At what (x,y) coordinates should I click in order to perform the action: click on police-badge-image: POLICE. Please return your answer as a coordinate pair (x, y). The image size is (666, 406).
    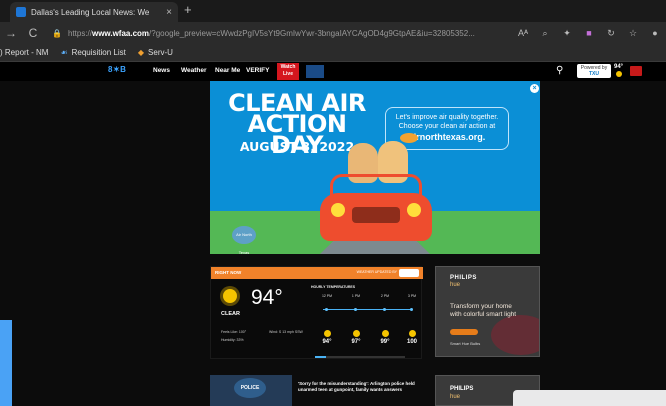
    Looking at the image, I should click on (250, 388).